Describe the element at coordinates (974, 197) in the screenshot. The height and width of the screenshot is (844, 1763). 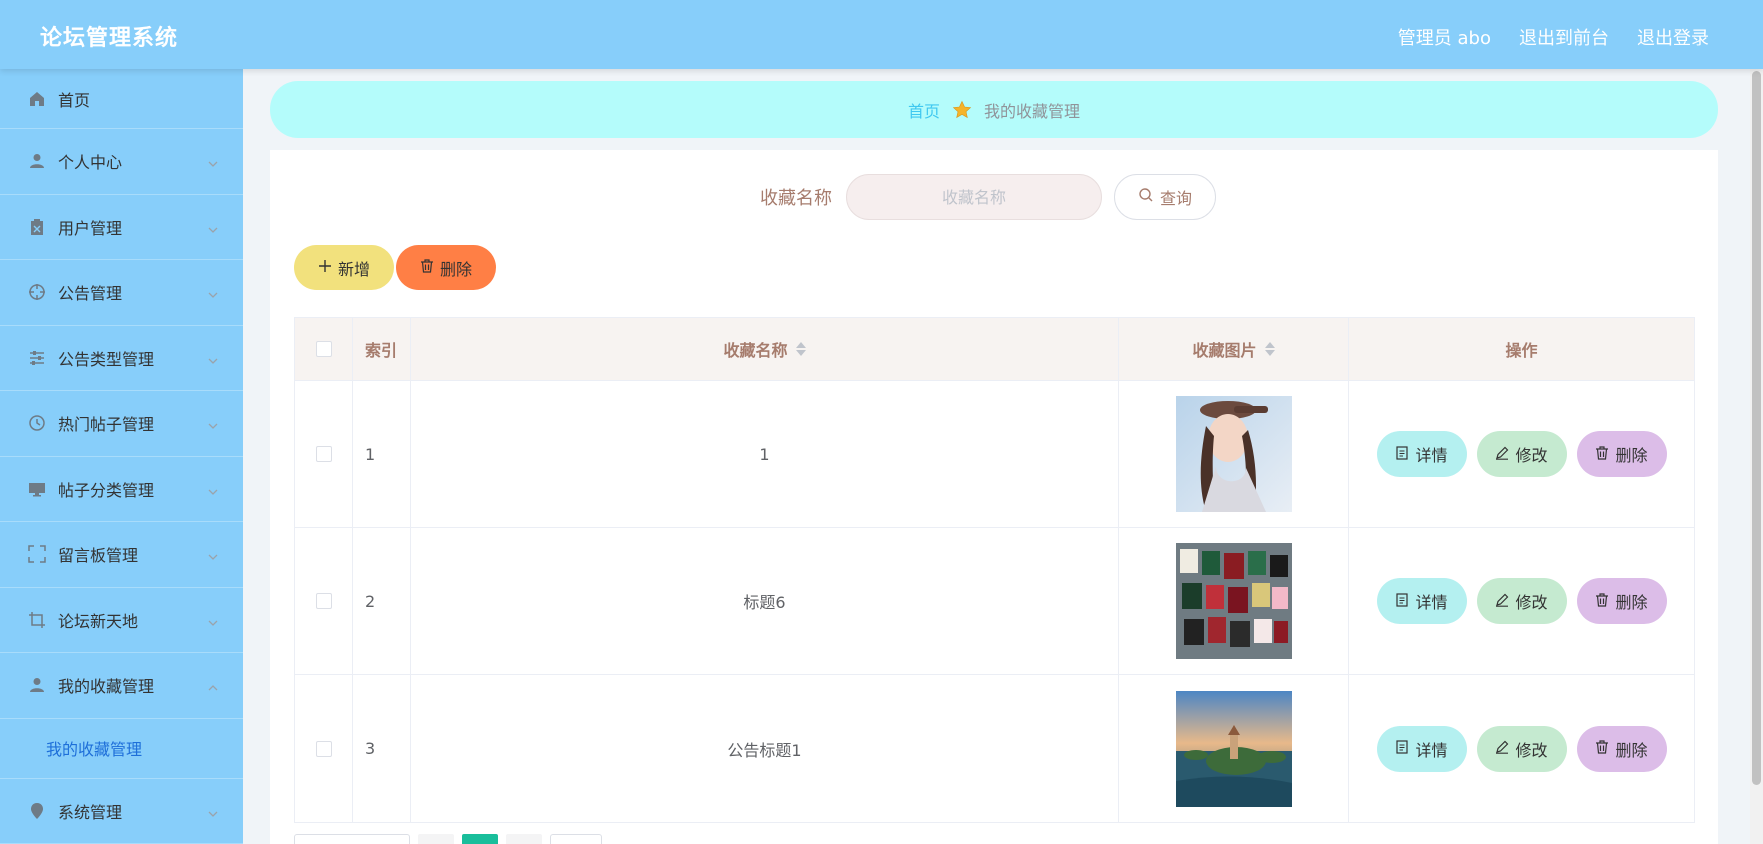
I see `search-input` at that location.